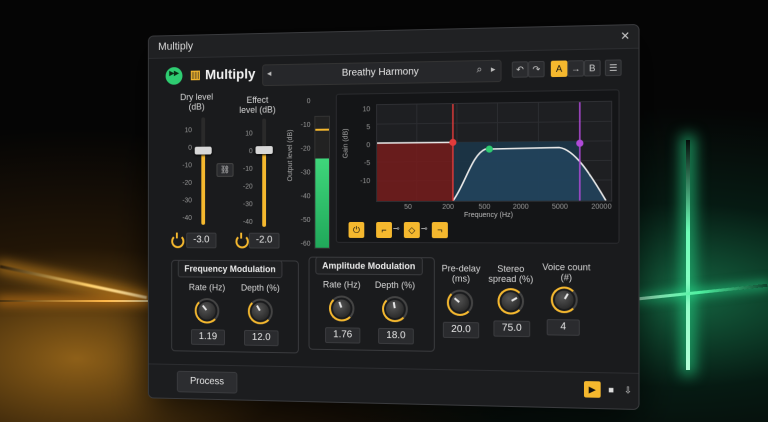 The height and width of the screenshot is (422, 768). I want to click on eq-xlabel: Frequency (Hz), so click(489, 215).